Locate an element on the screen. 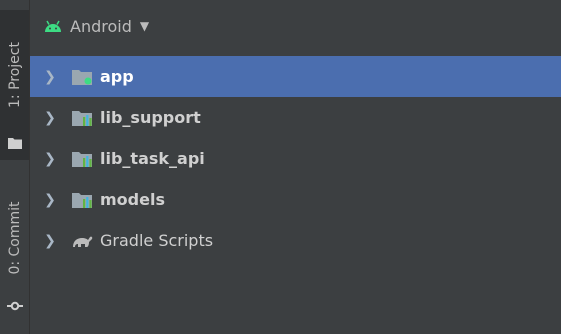 Image resolution: width=561 pixels, height=334 pixels. chevron-down-icon: ▼ is located at coordinates (144, 26).